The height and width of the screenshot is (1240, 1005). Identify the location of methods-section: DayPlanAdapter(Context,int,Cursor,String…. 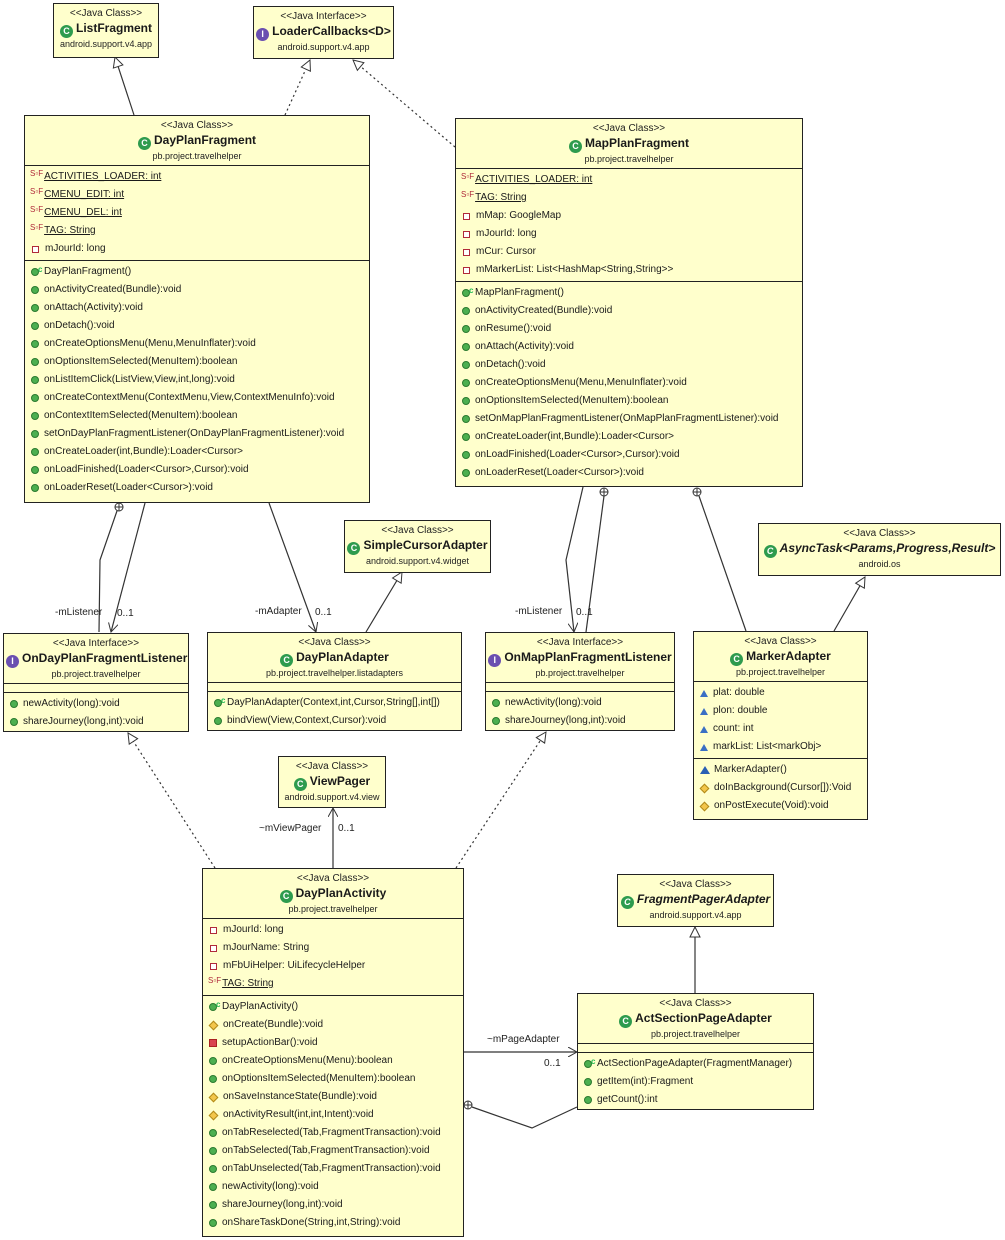
(334, 711).